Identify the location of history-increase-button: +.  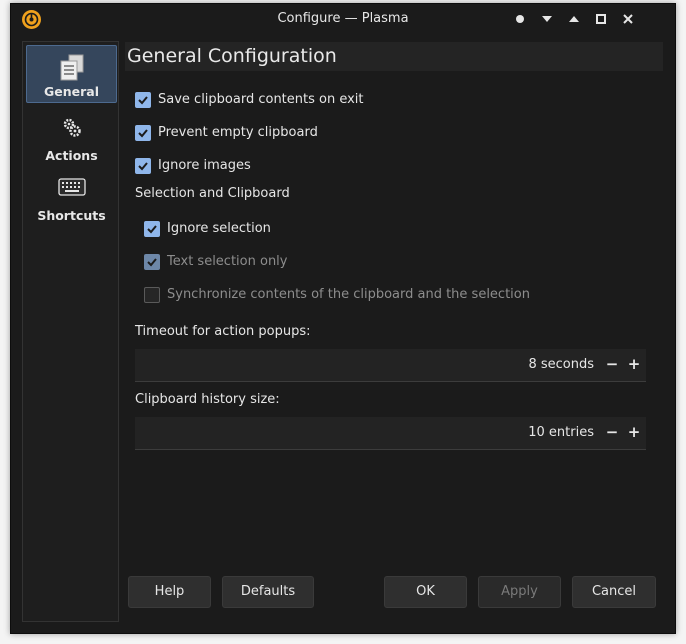
(634, 432).